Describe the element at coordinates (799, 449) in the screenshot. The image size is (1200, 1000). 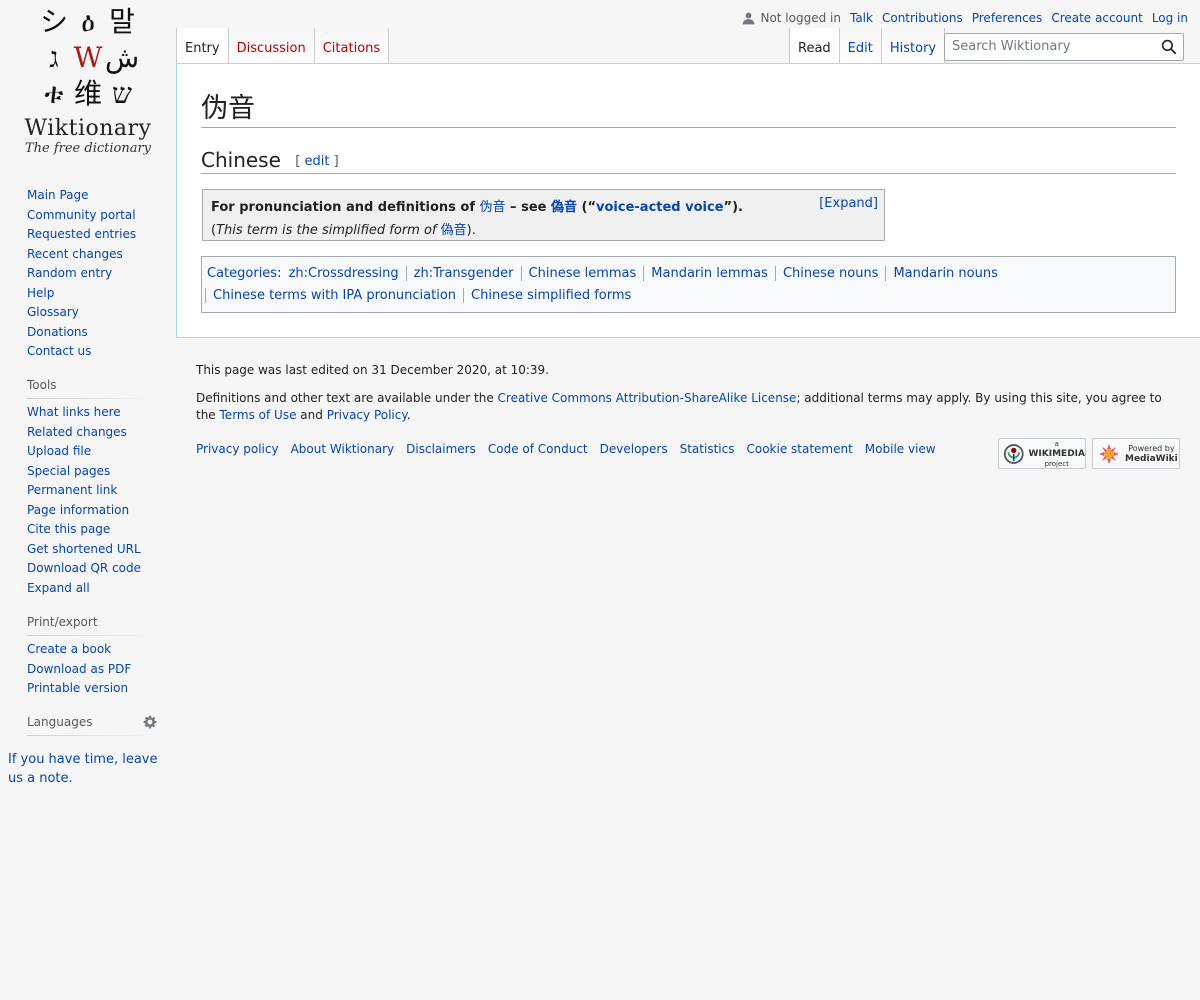
I see `footer-cookie-statement: Cookie statement` at that location.